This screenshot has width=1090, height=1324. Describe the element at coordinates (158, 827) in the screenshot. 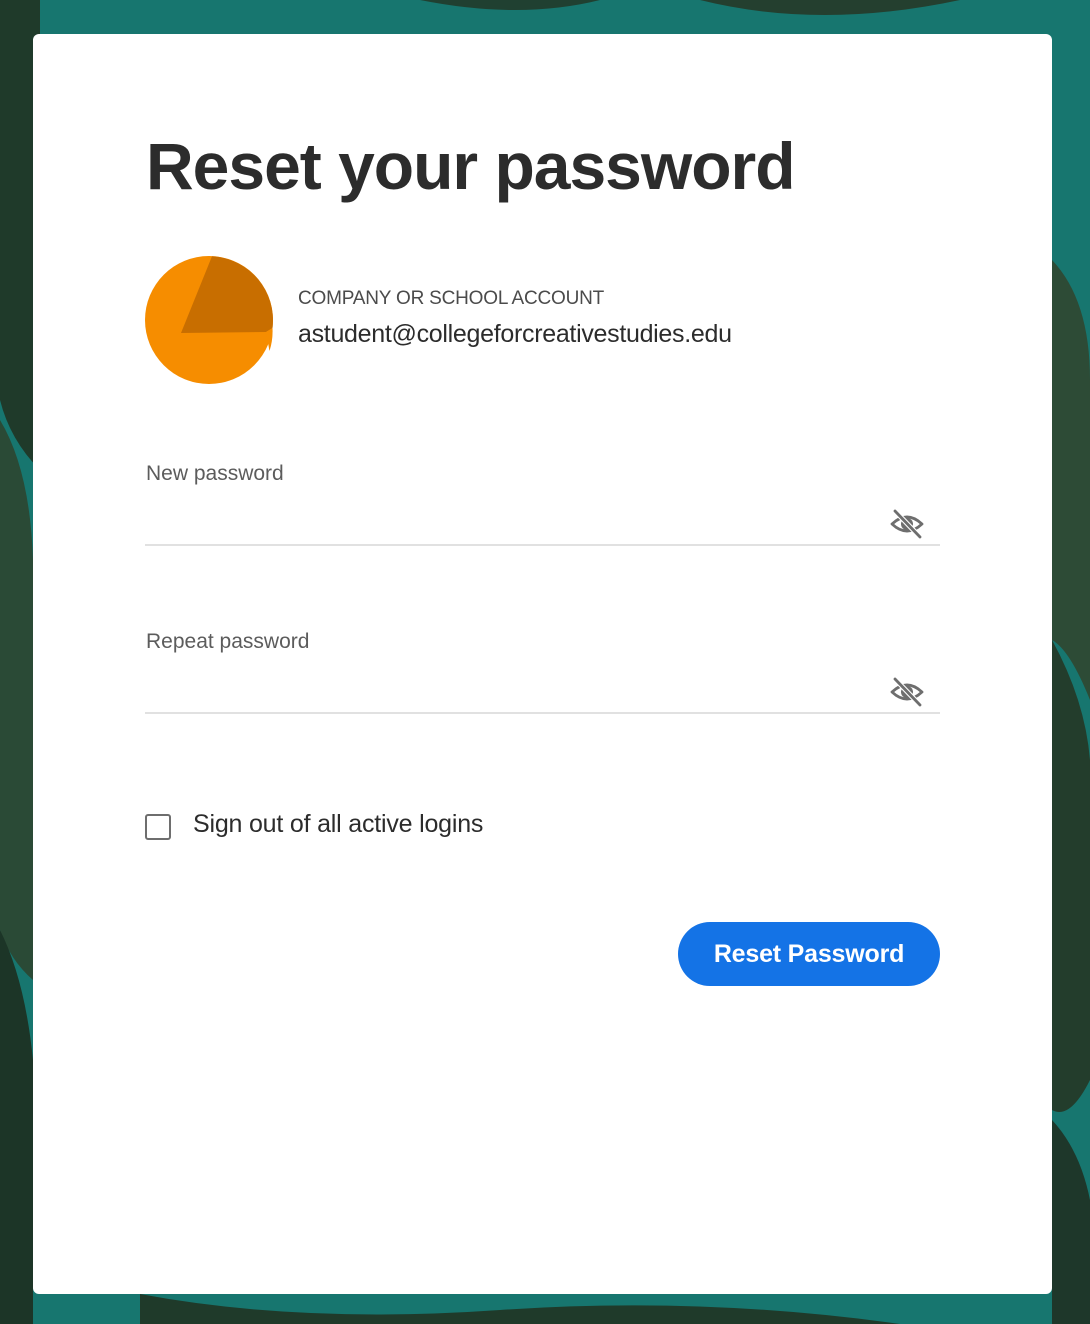

I see `sign-out-all-checkbox` at that location.